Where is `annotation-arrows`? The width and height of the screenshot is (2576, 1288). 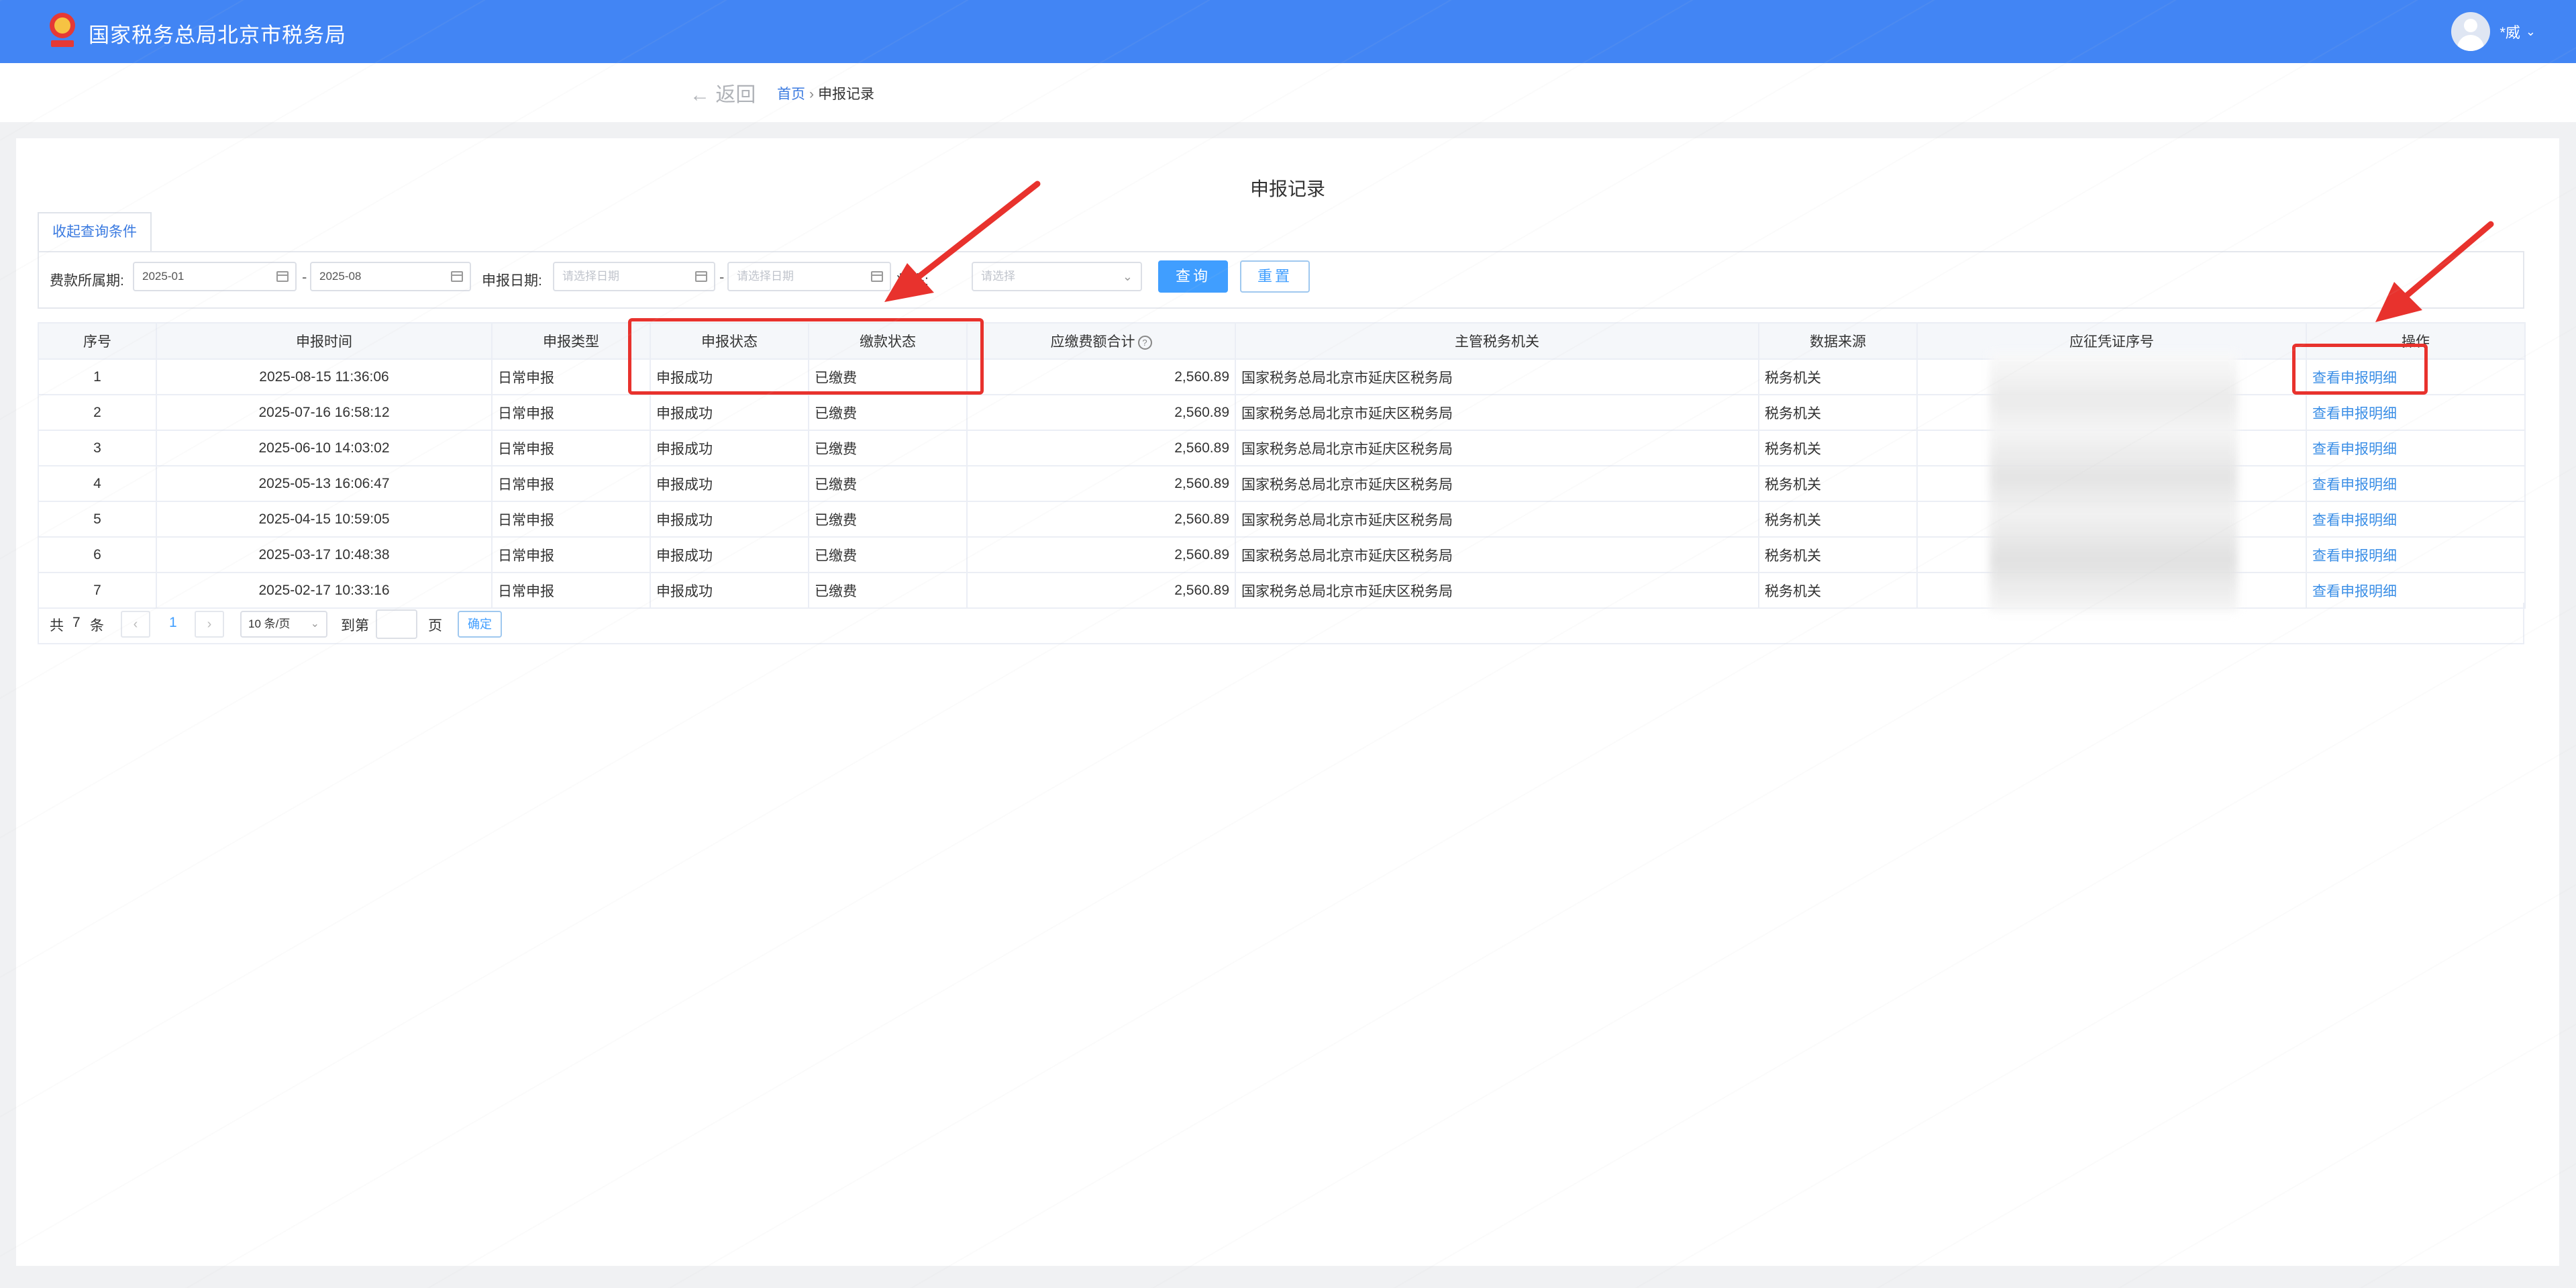 annotation-arrows is located at coordinates (1689, 251).